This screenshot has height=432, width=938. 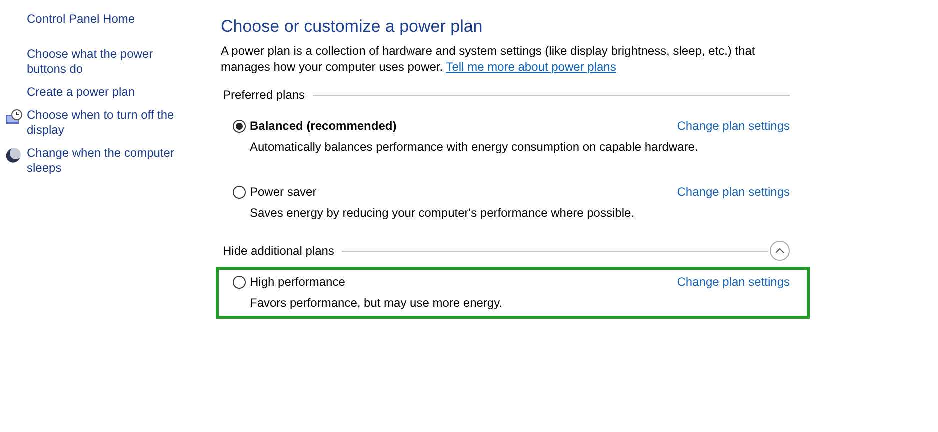 I want to click on plan-name: High performance, so click(x=298, y=283).